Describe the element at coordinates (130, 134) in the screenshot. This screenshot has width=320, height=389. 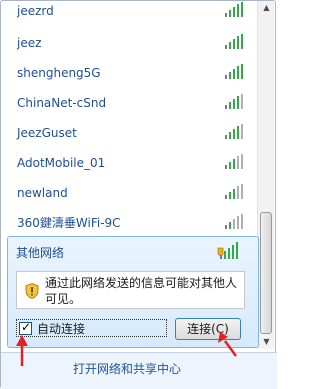
I see `network-item: JeezGuset` at that location.